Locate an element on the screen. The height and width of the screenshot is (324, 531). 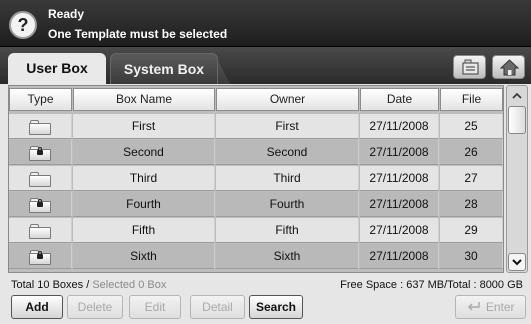
add-button: Add is located at coordinates (37, 307).